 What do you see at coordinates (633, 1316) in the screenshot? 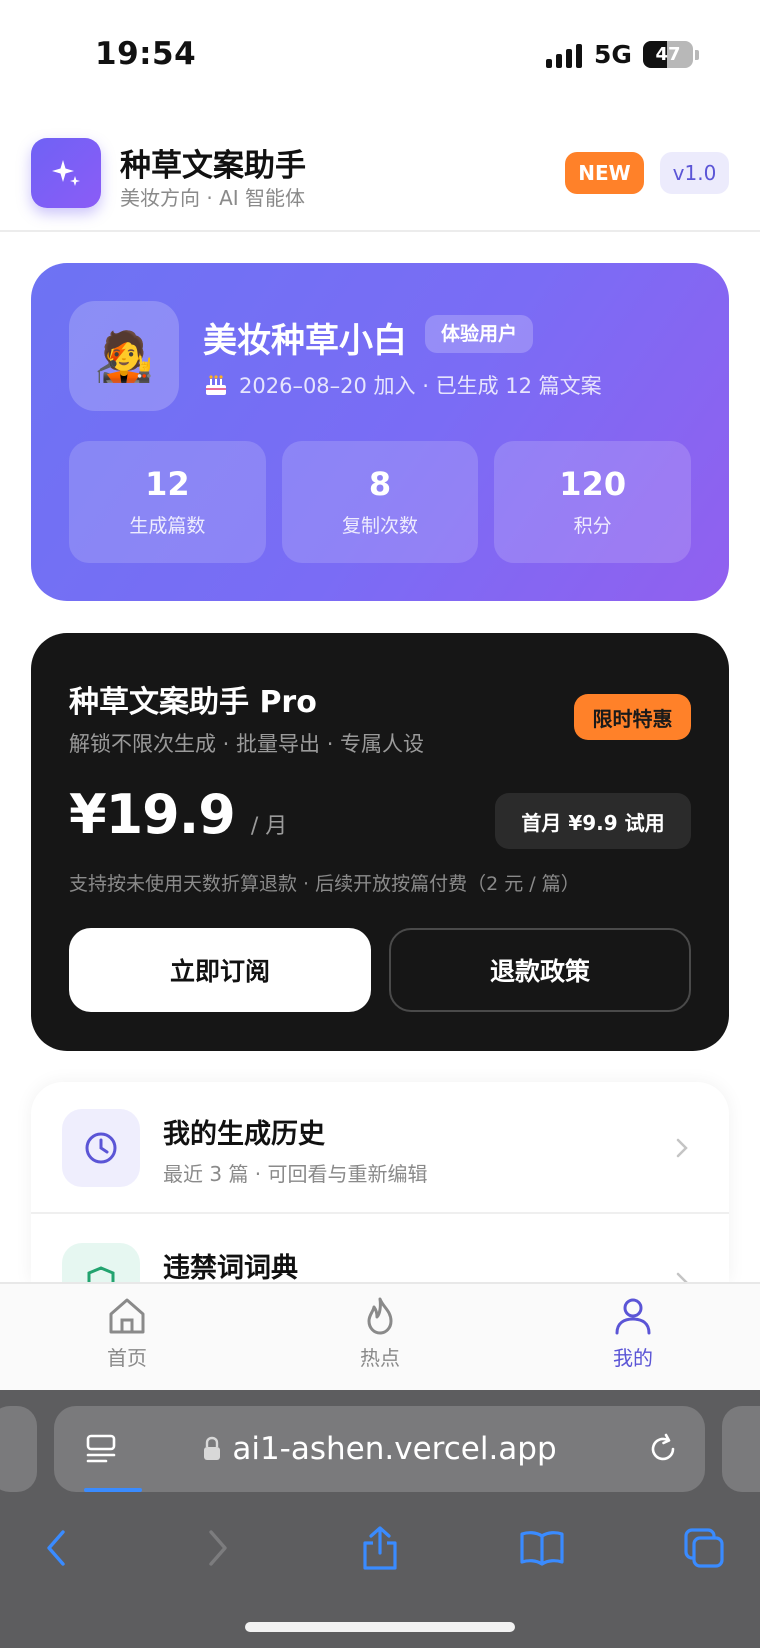
I see `user-icon` at bounding box center [633, 1316].